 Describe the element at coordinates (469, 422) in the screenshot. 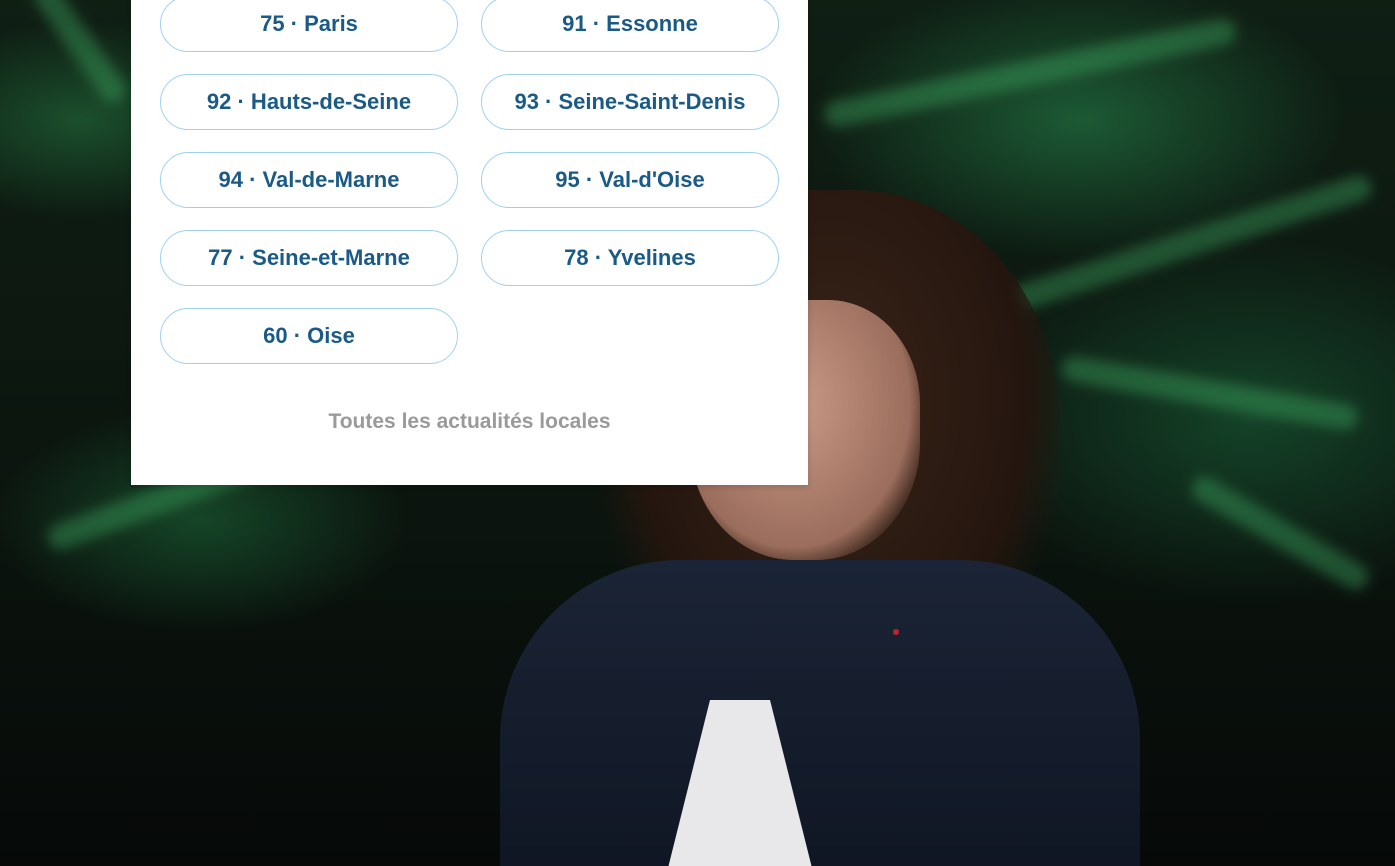

I see `all-local-news-link: Toutes les actualités locales` at that location.